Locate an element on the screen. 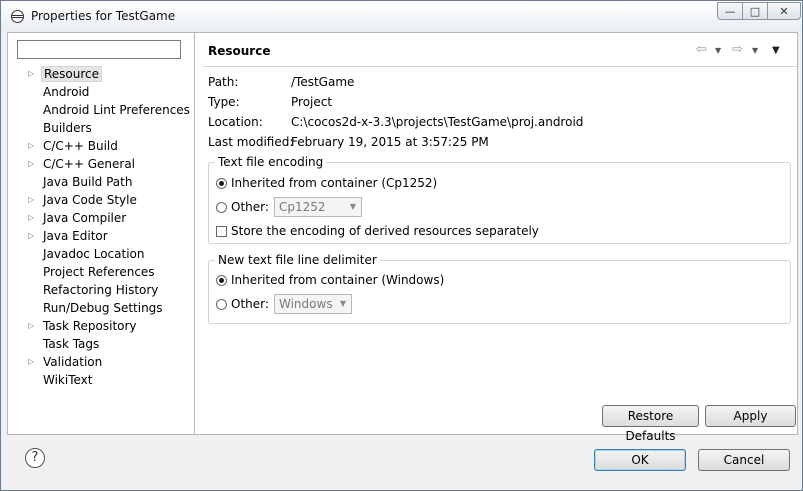 Image resolution: width=803 pixels, height=491 pixels. tree-item-label: Android Lint Preferences is located at coordinates (116, 110).